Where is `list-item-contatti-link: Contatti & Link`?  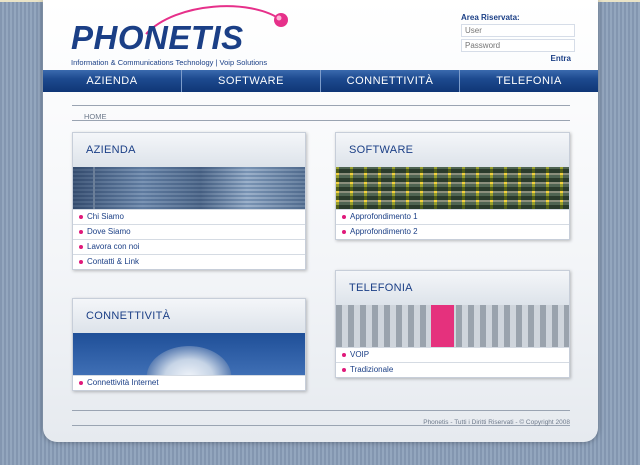
list-item-contatti-link: Contatti & Link is located at coordinates (189, 261).